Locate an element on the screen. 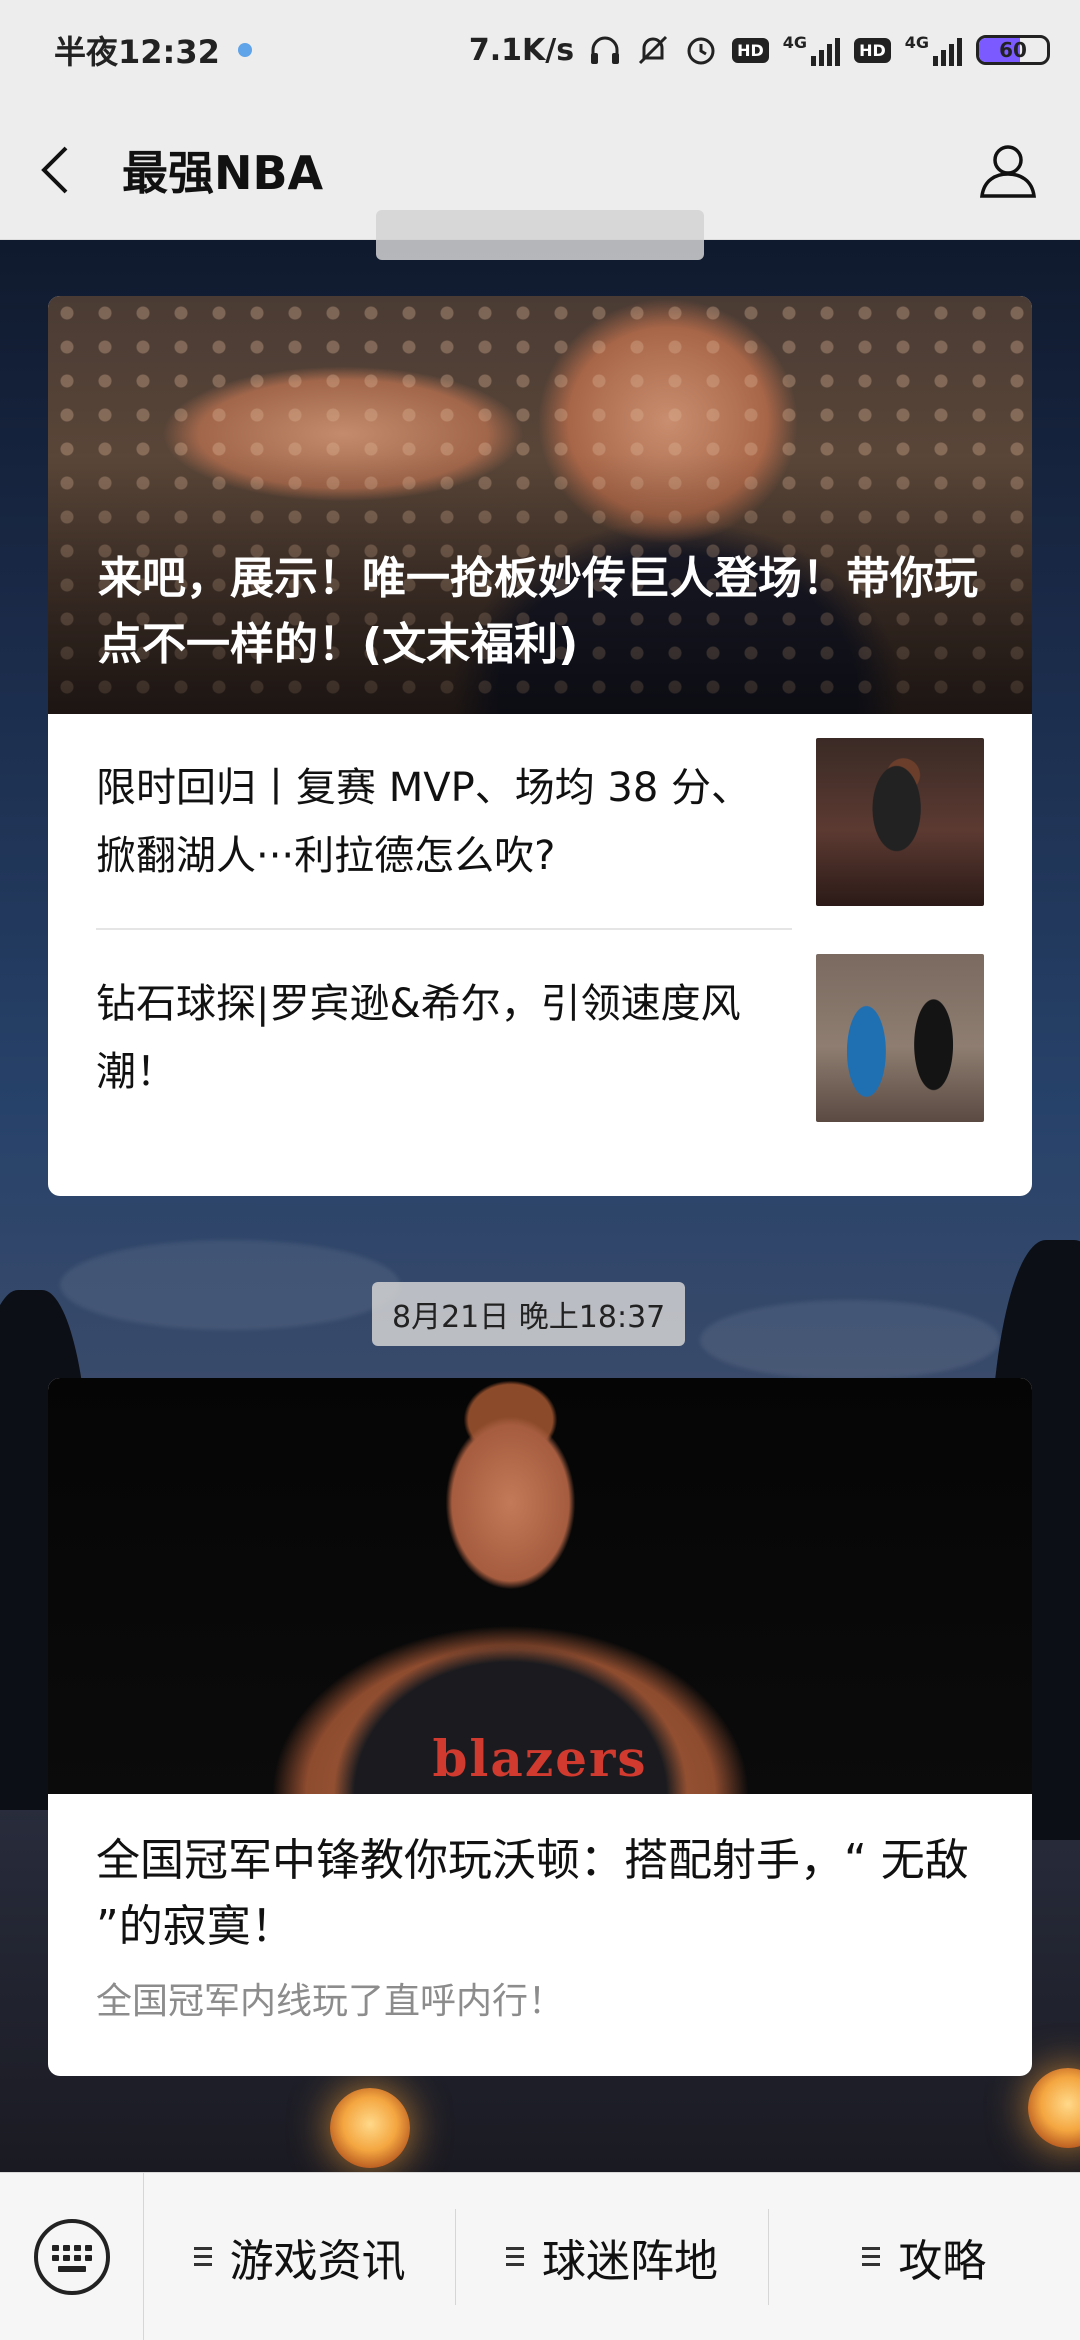  menu-item-label: 球迷阵地 is located at coordinates (629, 2261).